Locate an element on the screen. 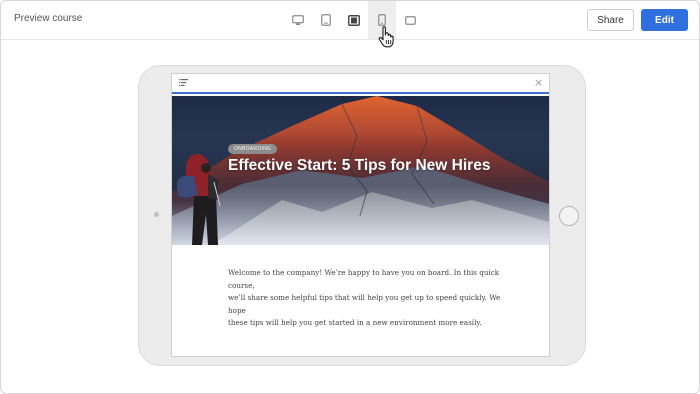  device-phone-landscape-button is located at coordinates (410, 20).